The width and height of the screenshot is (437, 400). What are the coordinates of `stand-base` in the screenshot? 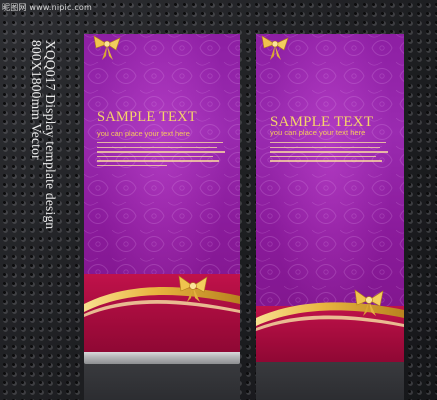 It's located at (162, 357).